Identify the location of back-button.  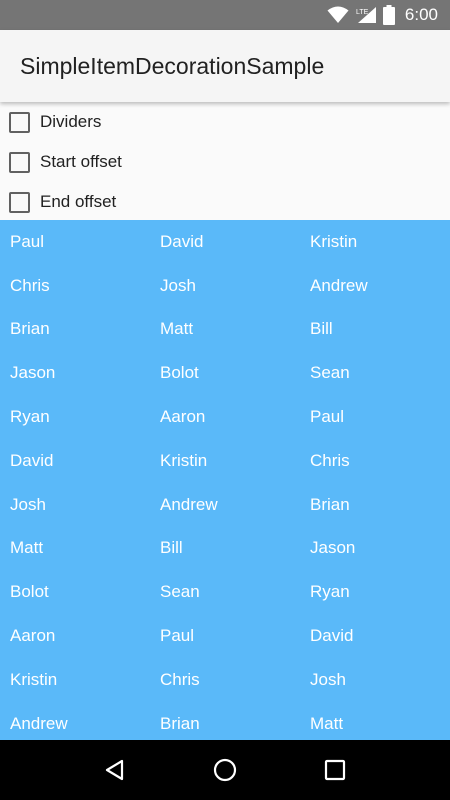
(115, 770).